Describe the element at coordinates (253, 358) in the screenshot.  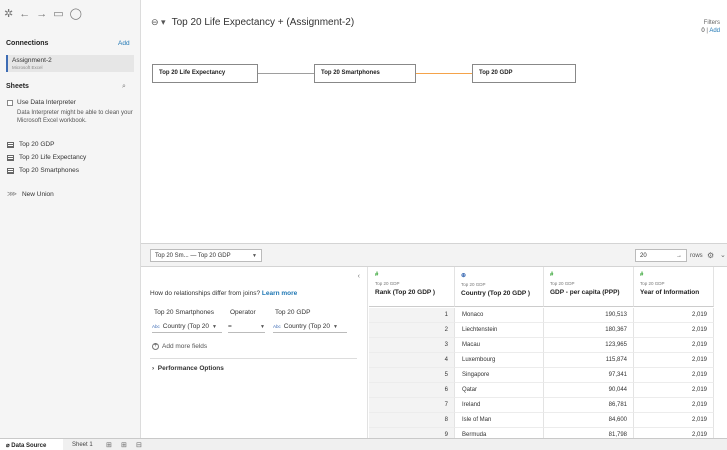
I see `divider` at that location.